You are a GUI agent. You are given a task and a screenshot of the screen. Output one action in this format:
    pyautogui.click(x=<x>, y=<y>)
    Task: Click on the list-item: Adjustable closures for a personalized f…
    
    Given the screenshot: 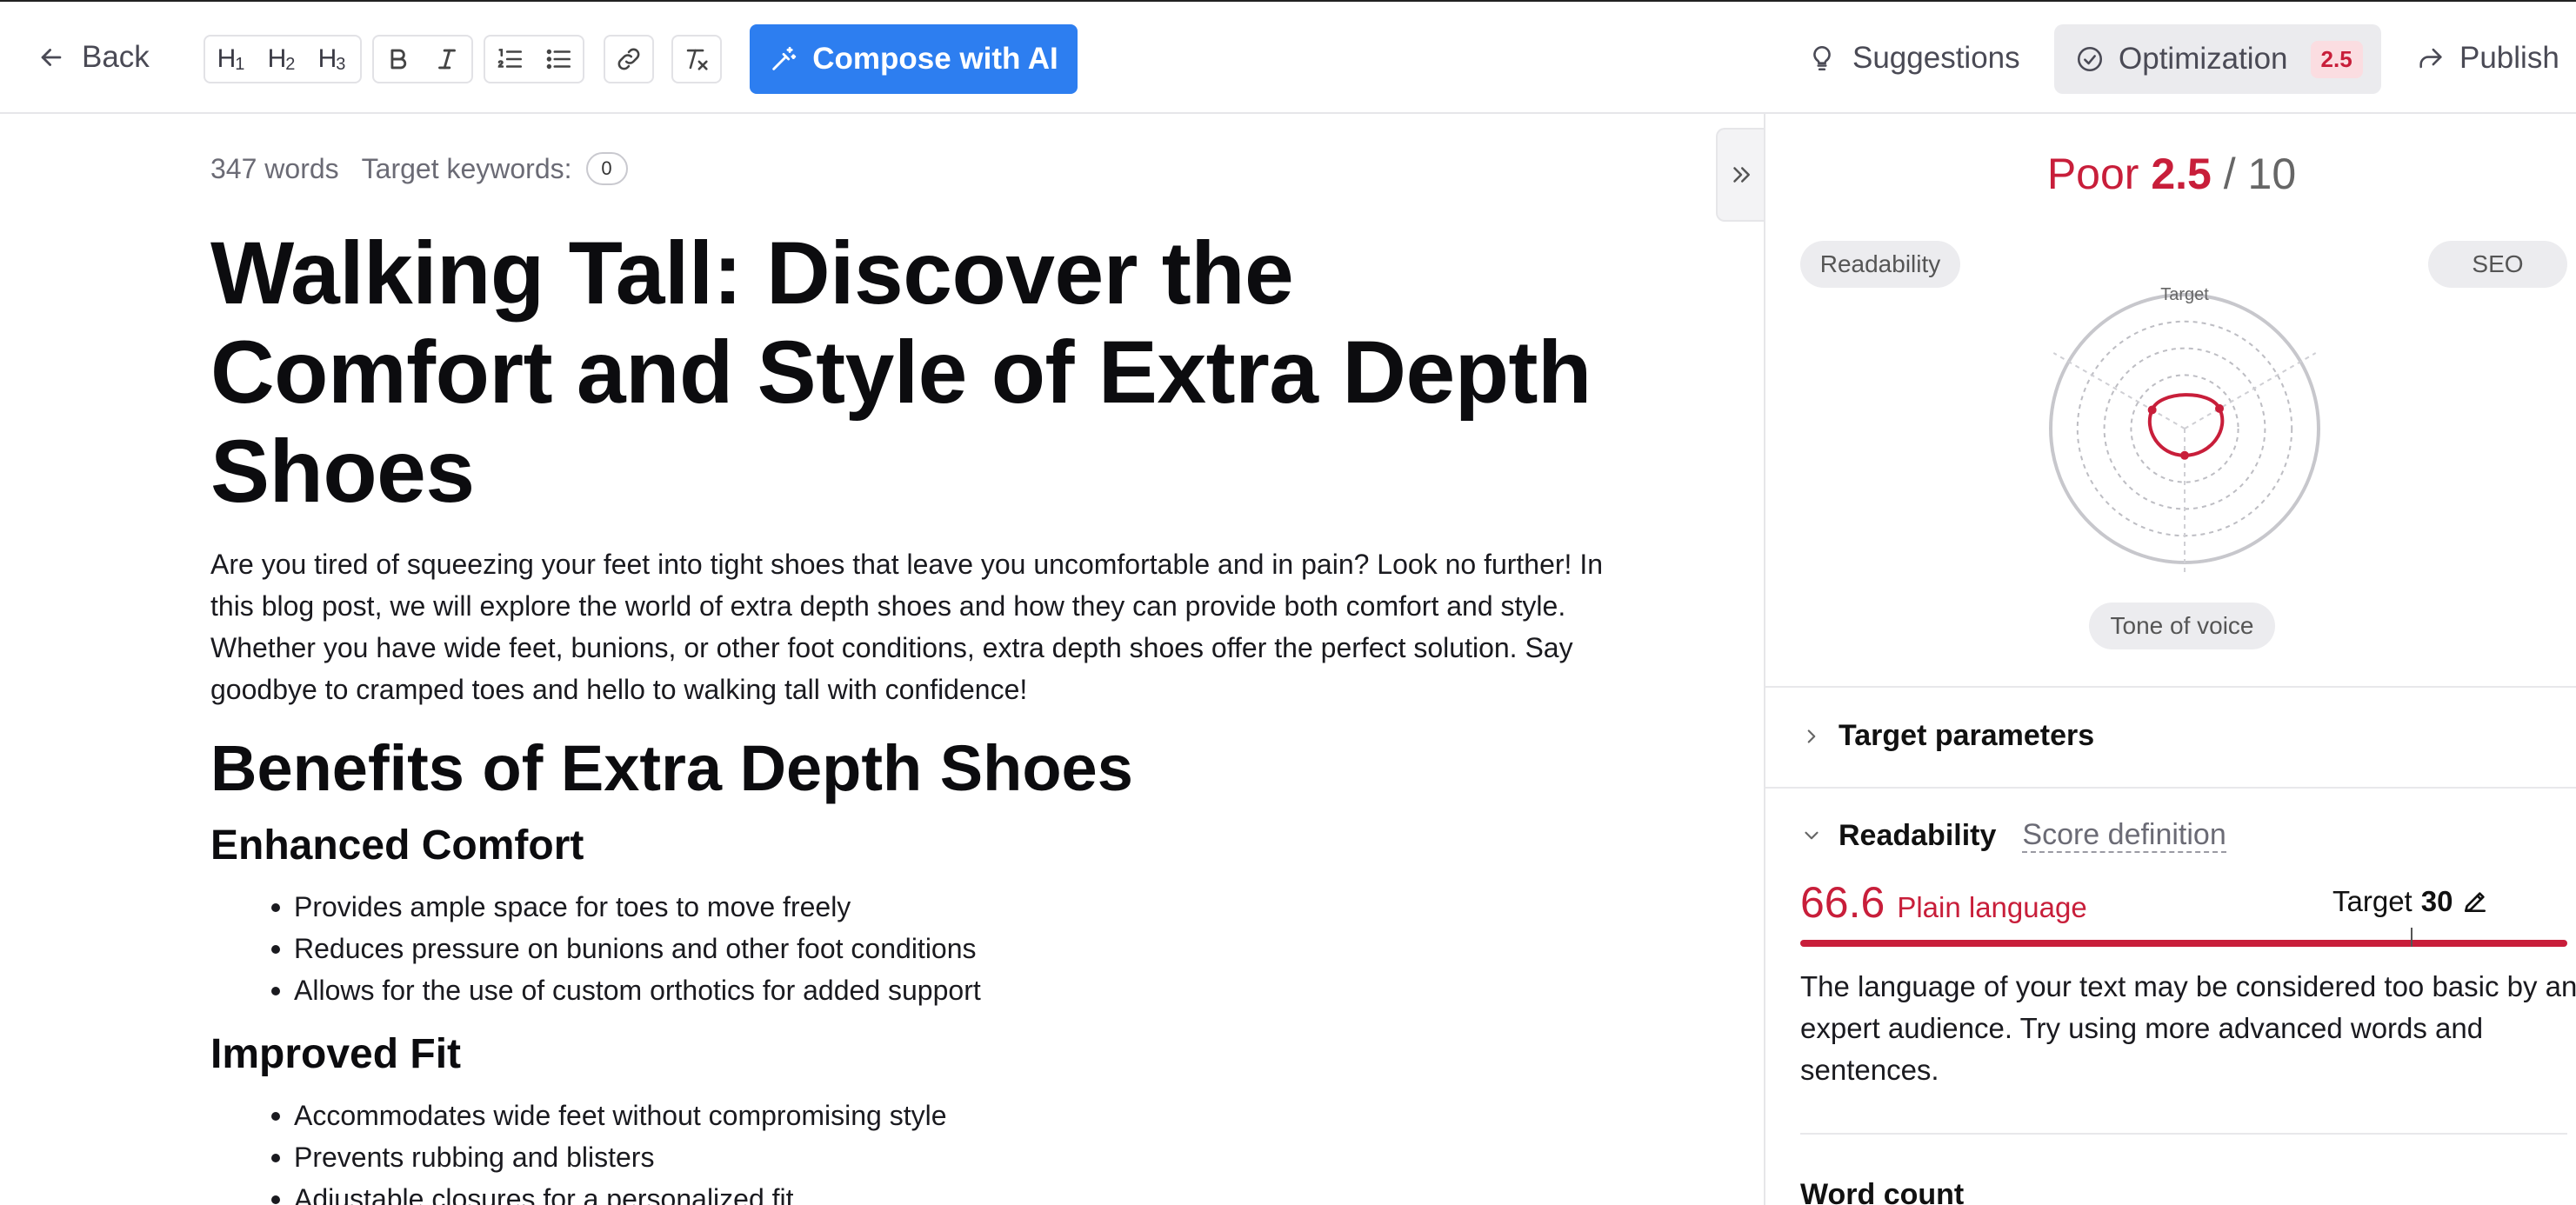 What is the action you would take?
    pyautogui.click(x=945, y=1191)
    